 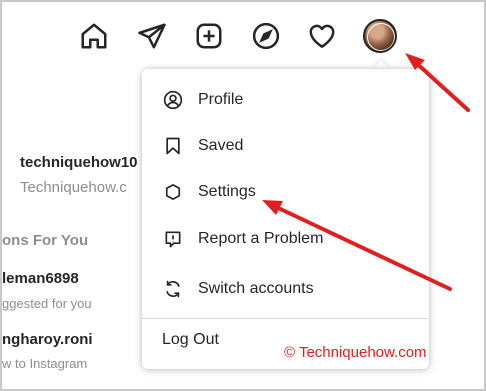 What do you see at coordinates (152, 36) in the screenshot?
I see `direct-message-icon` at bounding box center [152, 36].